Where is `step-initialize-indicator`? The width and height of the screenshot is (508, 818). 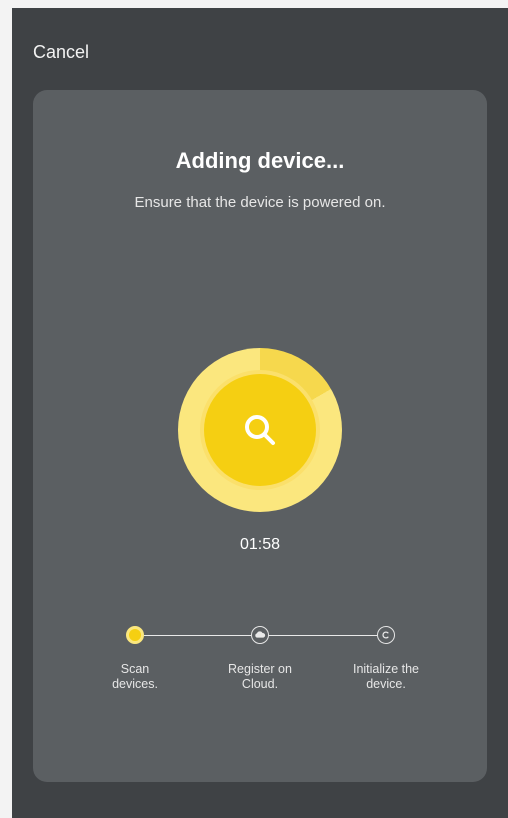 step-initialize-indicator is located at coordinates (386, 635).